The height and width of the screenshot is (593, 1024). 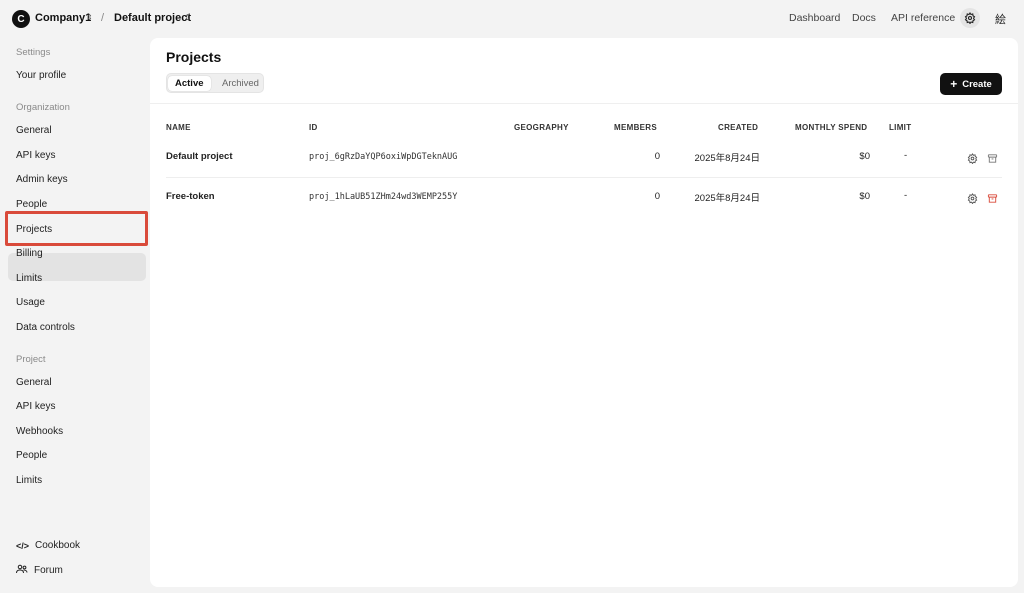 What do you see at coordinates (954, 84) in the screenshot?
I see `plus-icon: +` at bounding box center [954, 84].